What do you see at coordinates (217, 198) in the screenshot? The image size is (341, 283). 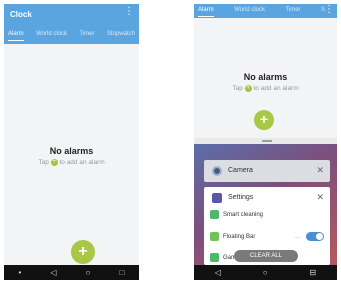 I see `settings-app-icon` at bounding box center [217, 198].